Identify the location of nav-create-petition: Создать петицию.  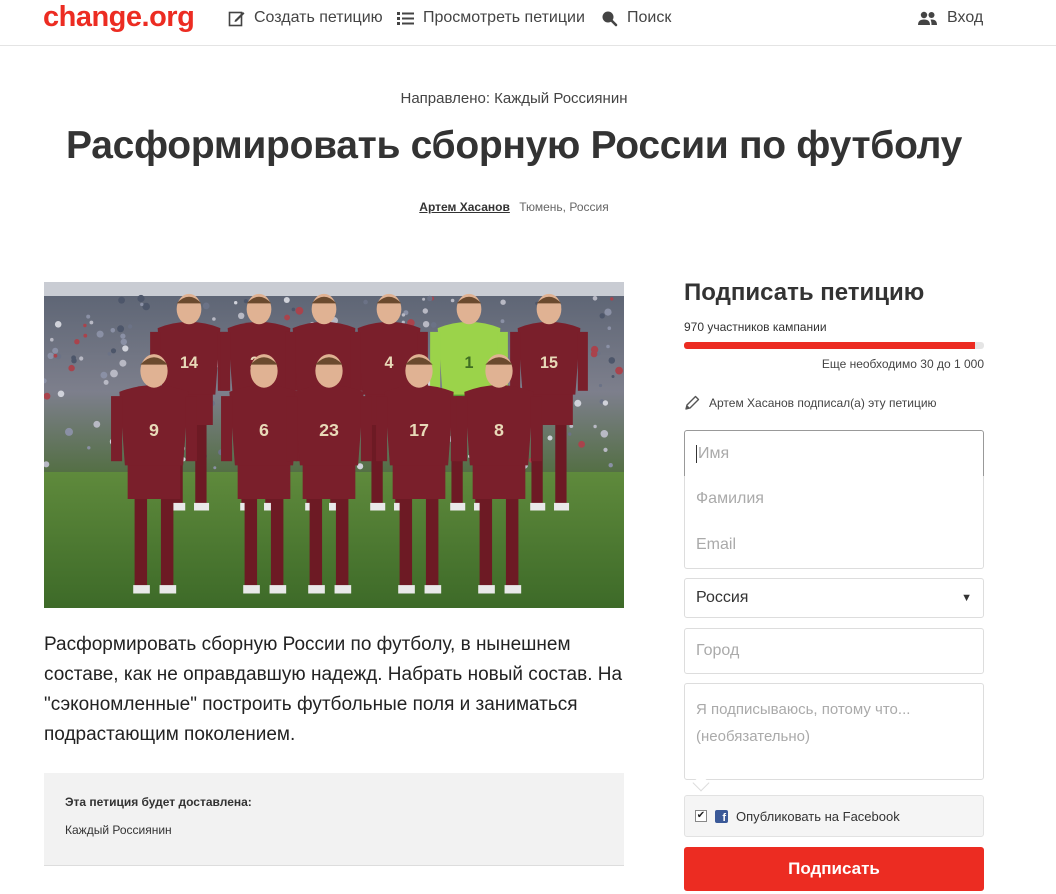
(305, 18).